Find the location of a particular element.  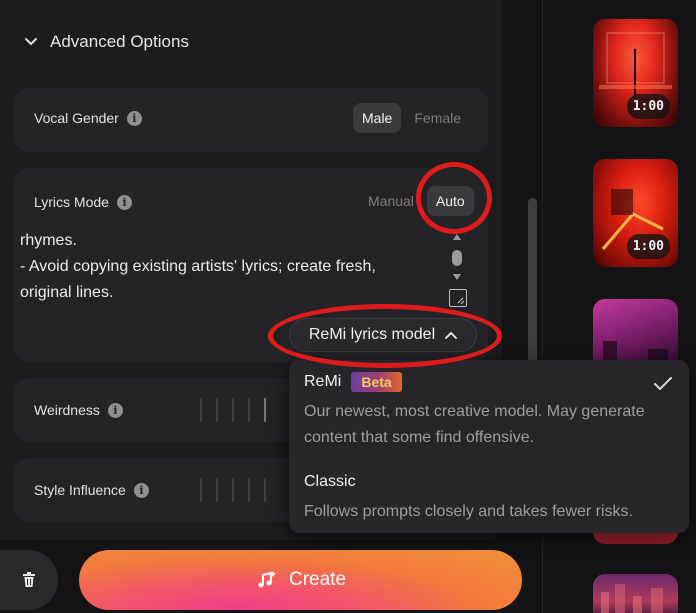

lyrics-line: rhymes. is located at coordinates (48, 240).